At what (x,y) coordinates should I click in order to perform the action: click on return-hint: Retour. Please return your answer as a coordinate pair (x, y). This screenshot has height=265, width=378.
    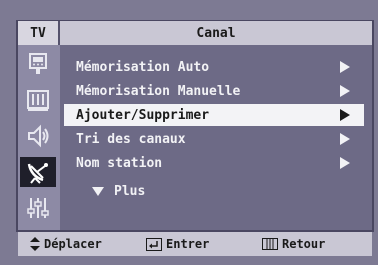
    Looking at the image, I should click on (293, 244).